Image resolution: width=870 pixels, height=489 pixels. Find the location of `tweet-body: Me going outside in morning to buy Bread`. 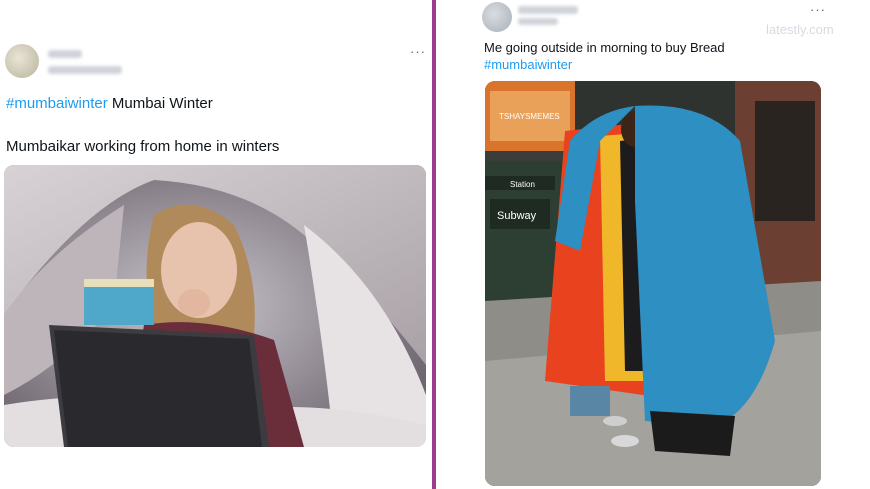

tweet-body: Me going outside in morning to buy Bread is located at coordinates (604, 47).